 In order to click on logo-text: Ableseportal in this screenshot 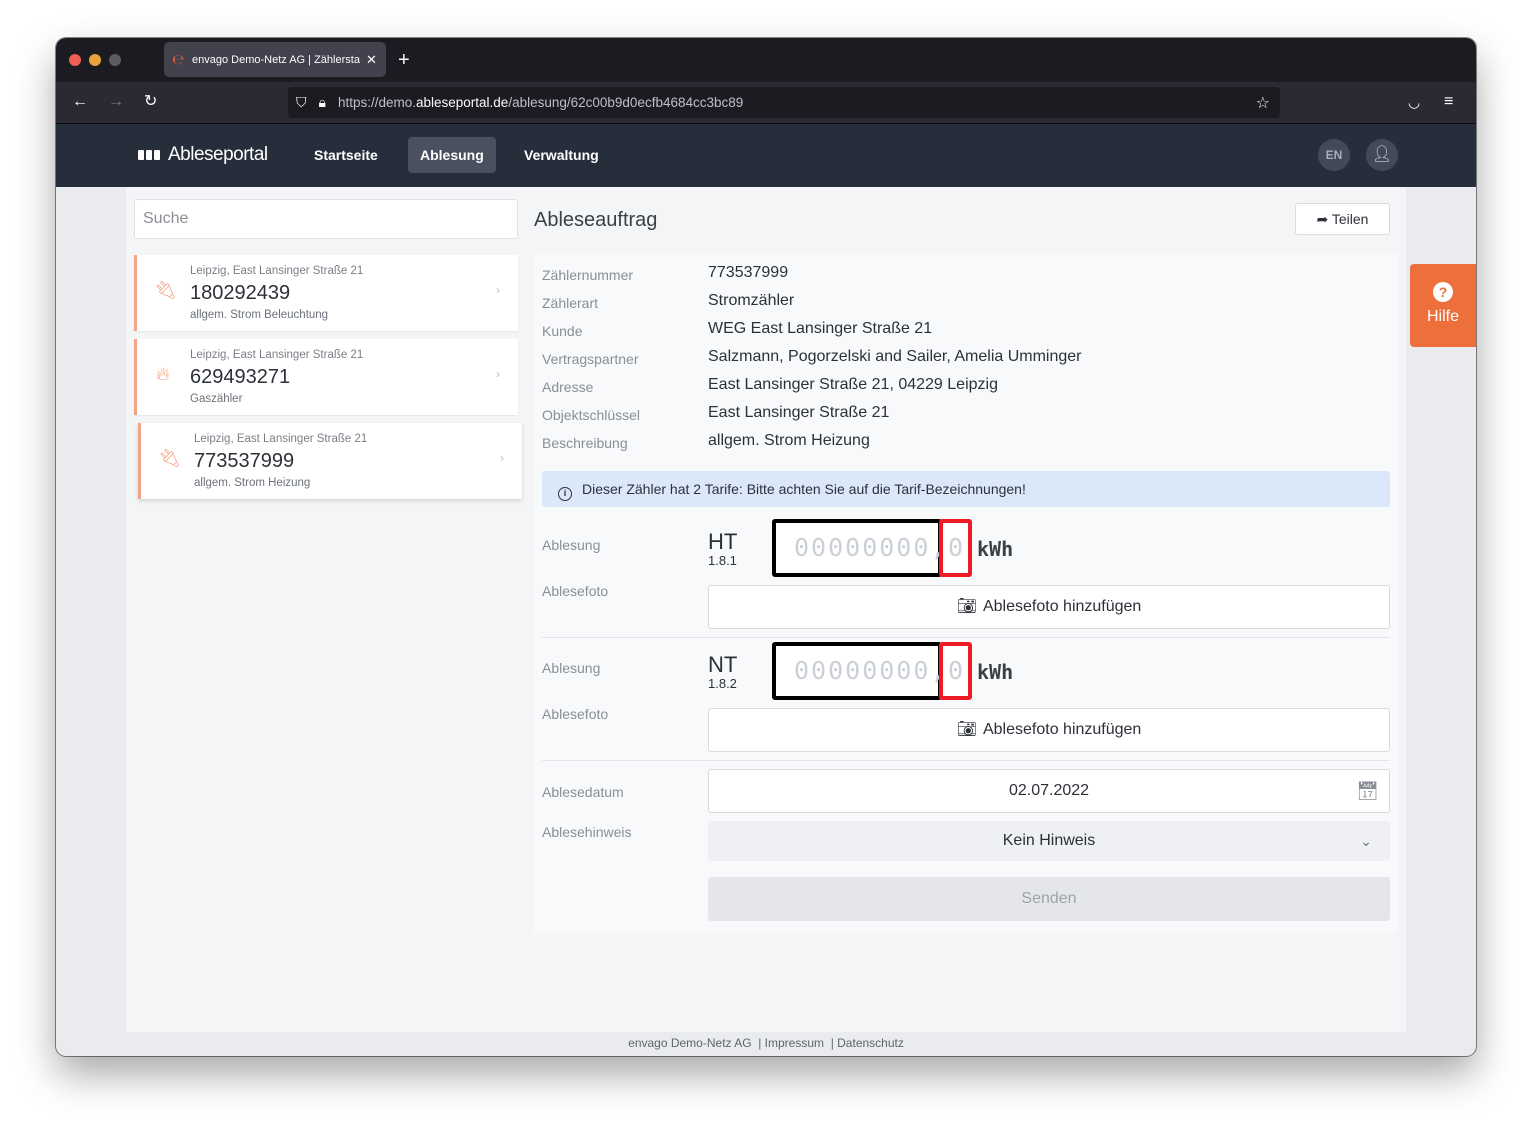, I will do `click(218, 154)`.